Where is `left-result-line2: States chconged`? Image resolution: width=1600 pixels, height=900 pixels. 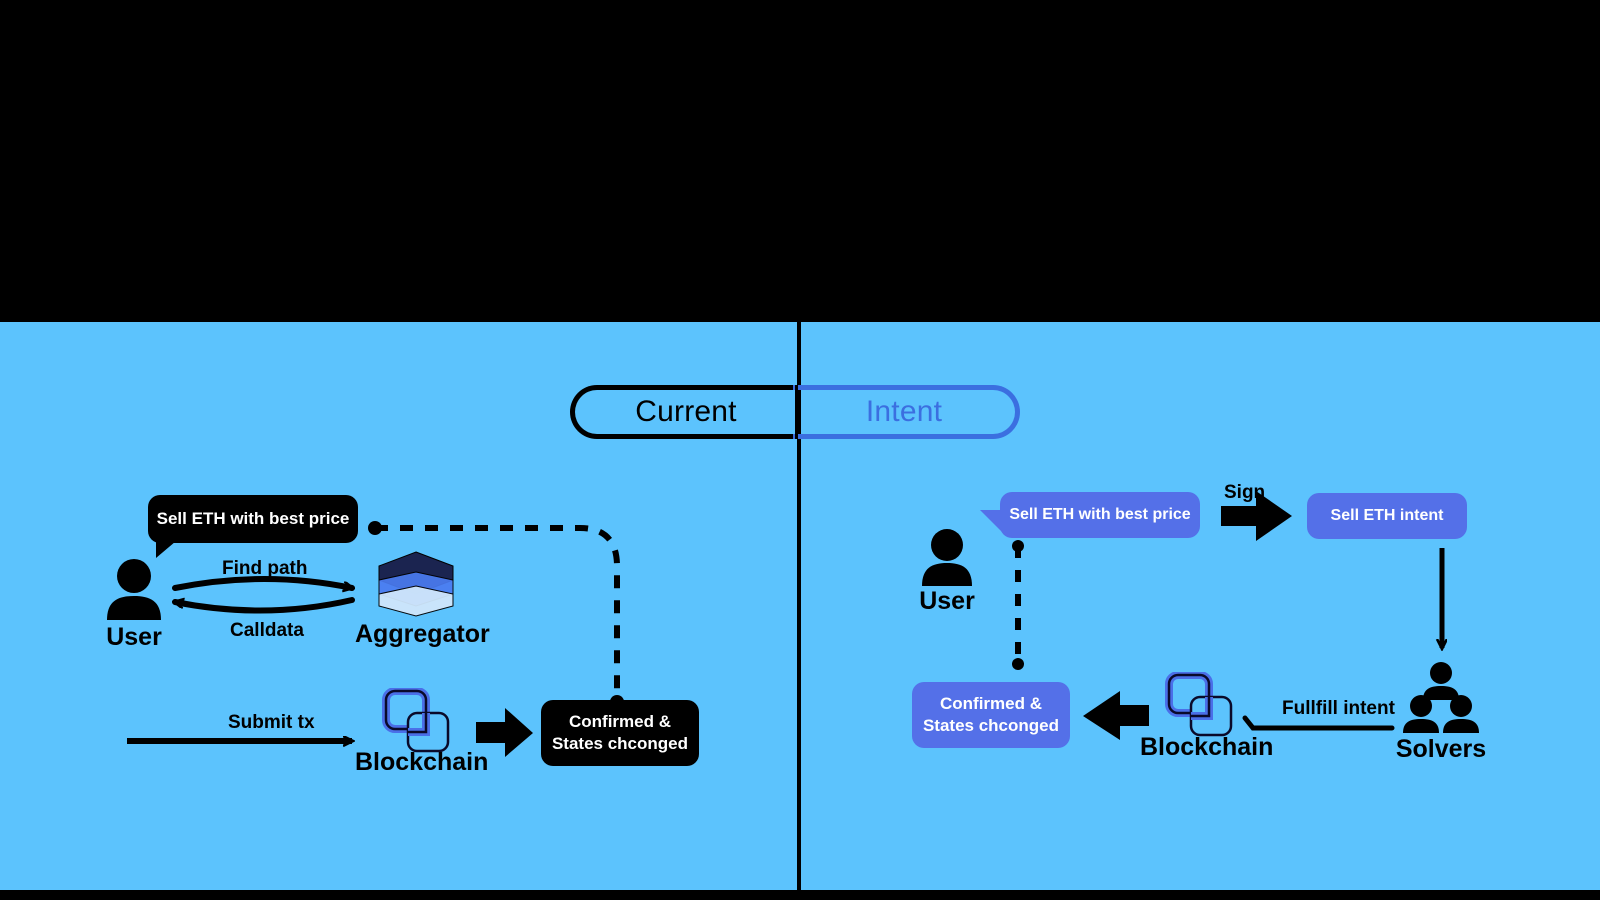
left-result-line2: States chconged is located at coordinates (620, 743).